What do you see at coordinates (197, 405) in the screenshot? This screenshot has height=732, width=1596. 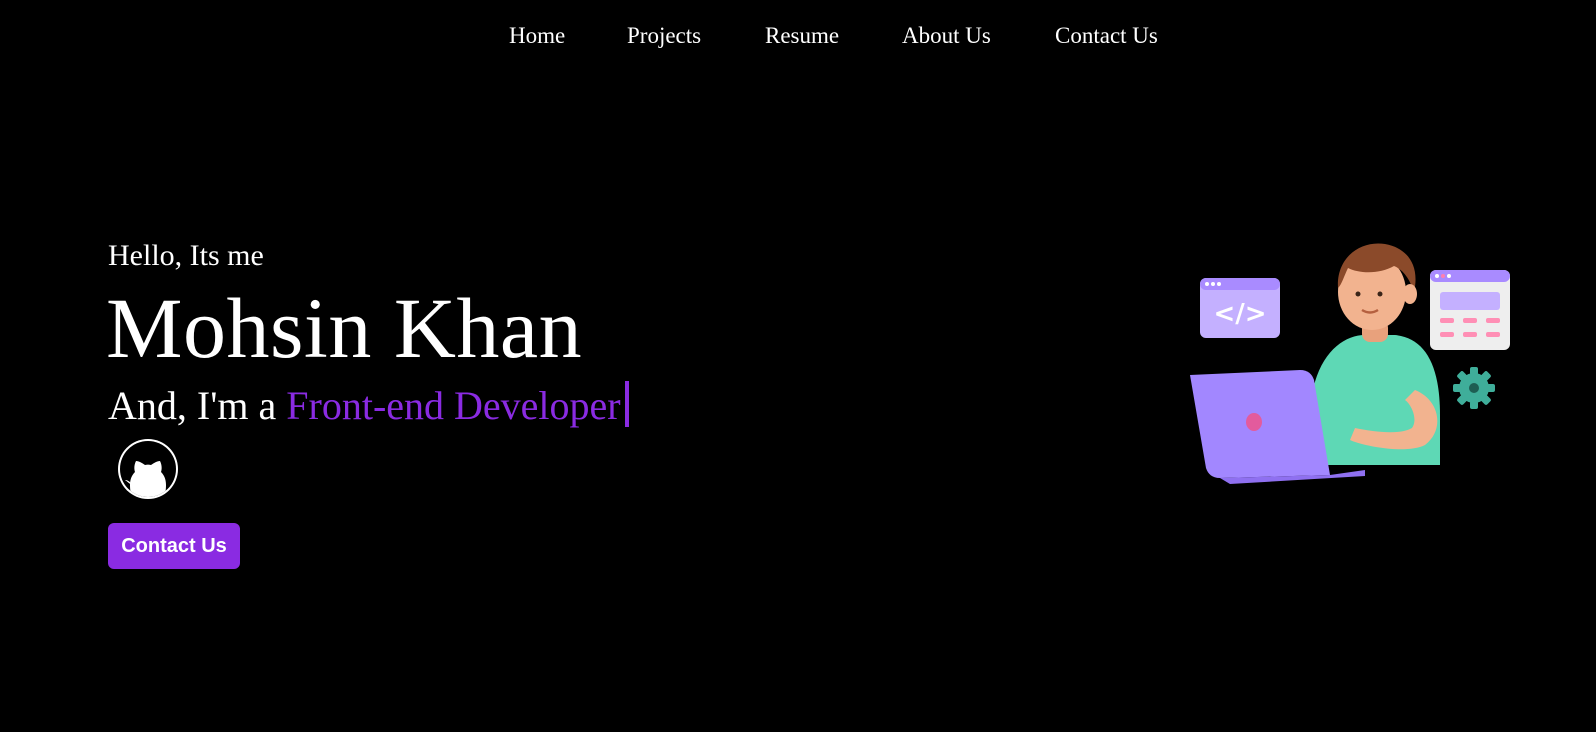 I see `role-prefix: And, I'm a` at bounding box center [197, 405].